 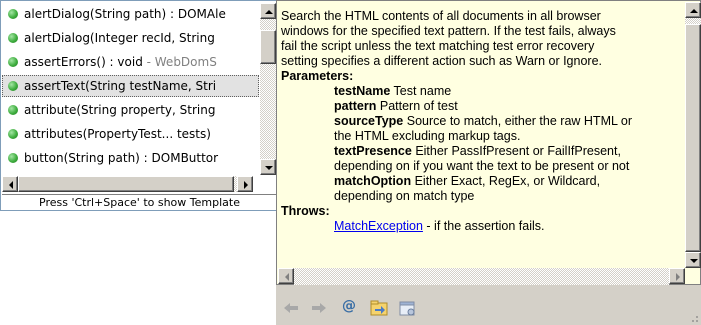 I want to click on doc-scroll-right-button, so click(x=677, y=276).